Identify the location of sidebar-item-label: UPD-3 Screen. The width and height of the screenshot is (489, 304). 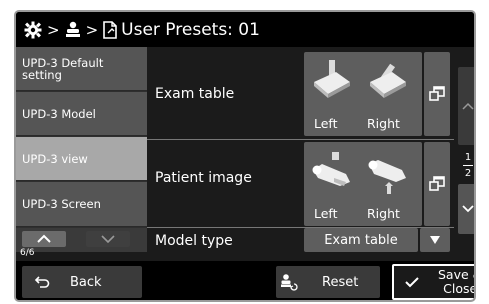
(61, 204).